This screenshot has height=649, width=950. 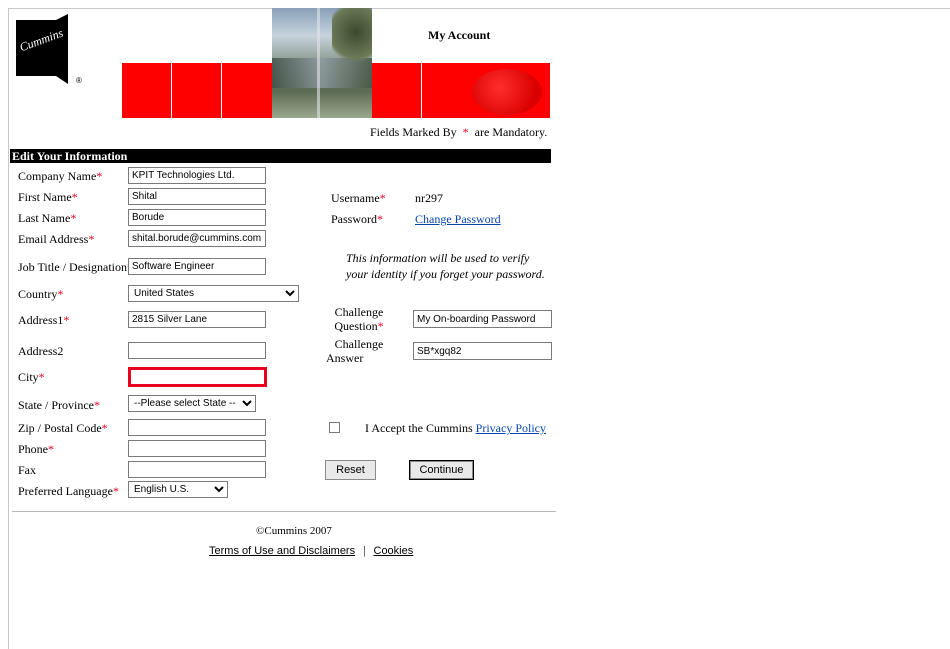 I want to click on zip-input, so click(x=197, y=427).